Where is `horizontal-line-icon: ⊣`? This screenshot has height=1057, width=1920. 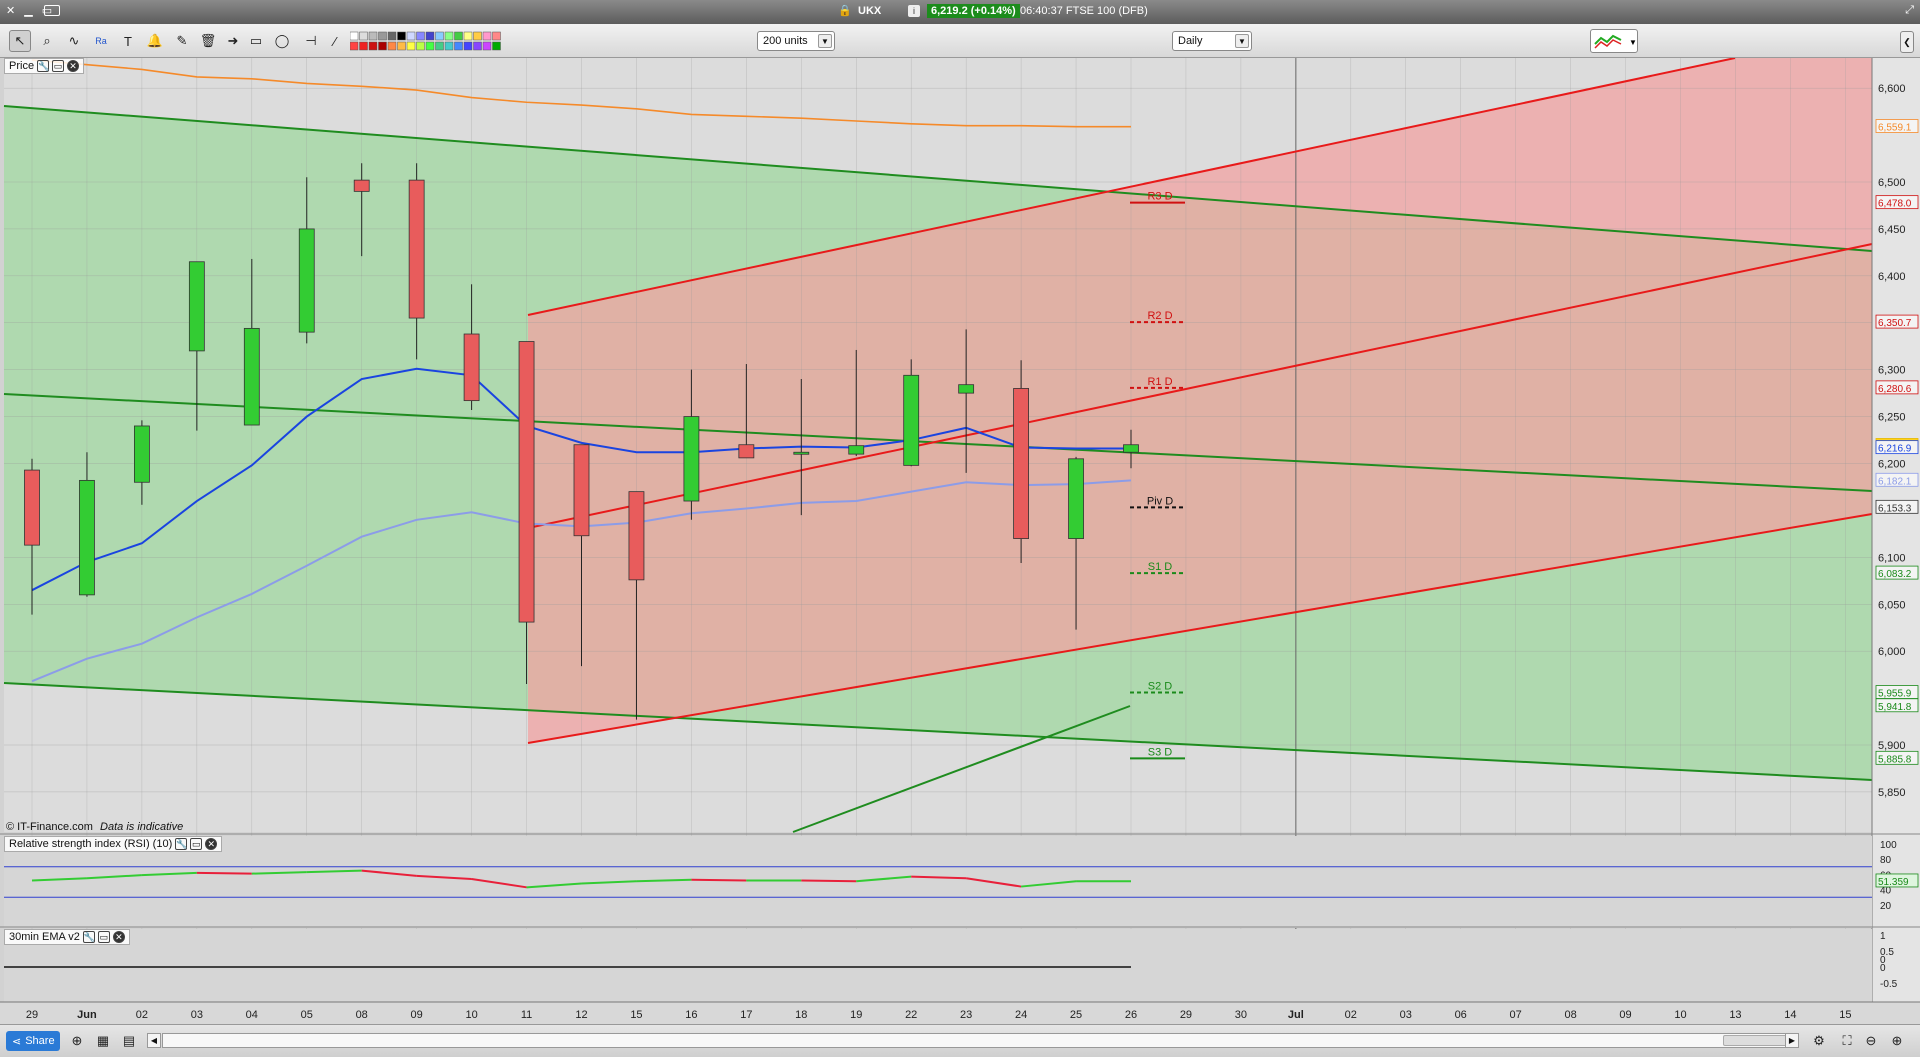
horizontal-line-icon: ⊣ is located at coordinates (311, 41).